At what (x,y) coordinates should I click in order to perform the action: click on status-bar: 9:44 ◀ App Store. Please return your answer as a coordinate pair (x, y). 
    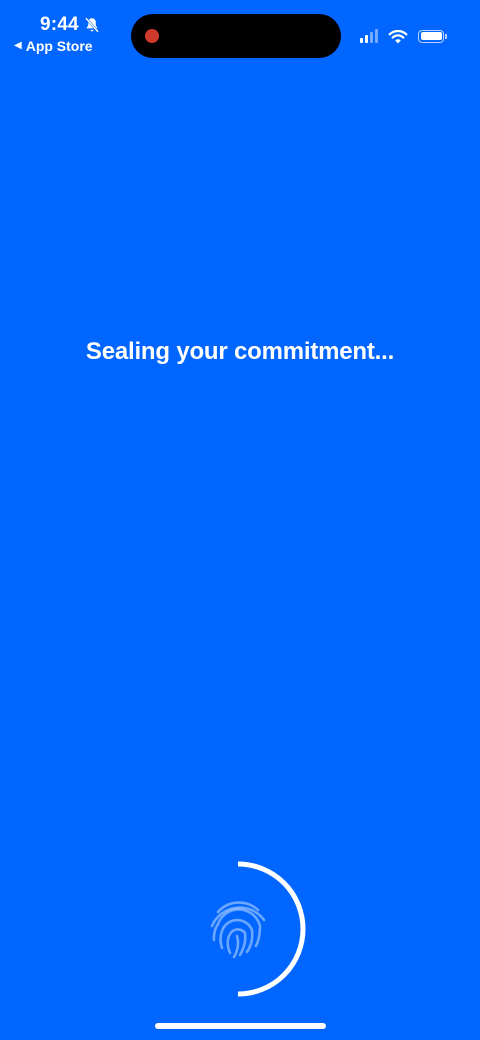
    Looking at the image, I should click on (240, 35).